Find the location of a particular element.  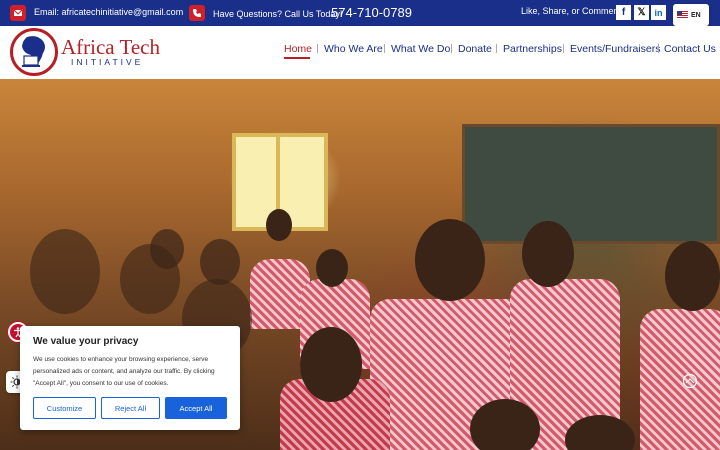

x-twitter-icon: 𝕏 is located at coordinates (641, 12).